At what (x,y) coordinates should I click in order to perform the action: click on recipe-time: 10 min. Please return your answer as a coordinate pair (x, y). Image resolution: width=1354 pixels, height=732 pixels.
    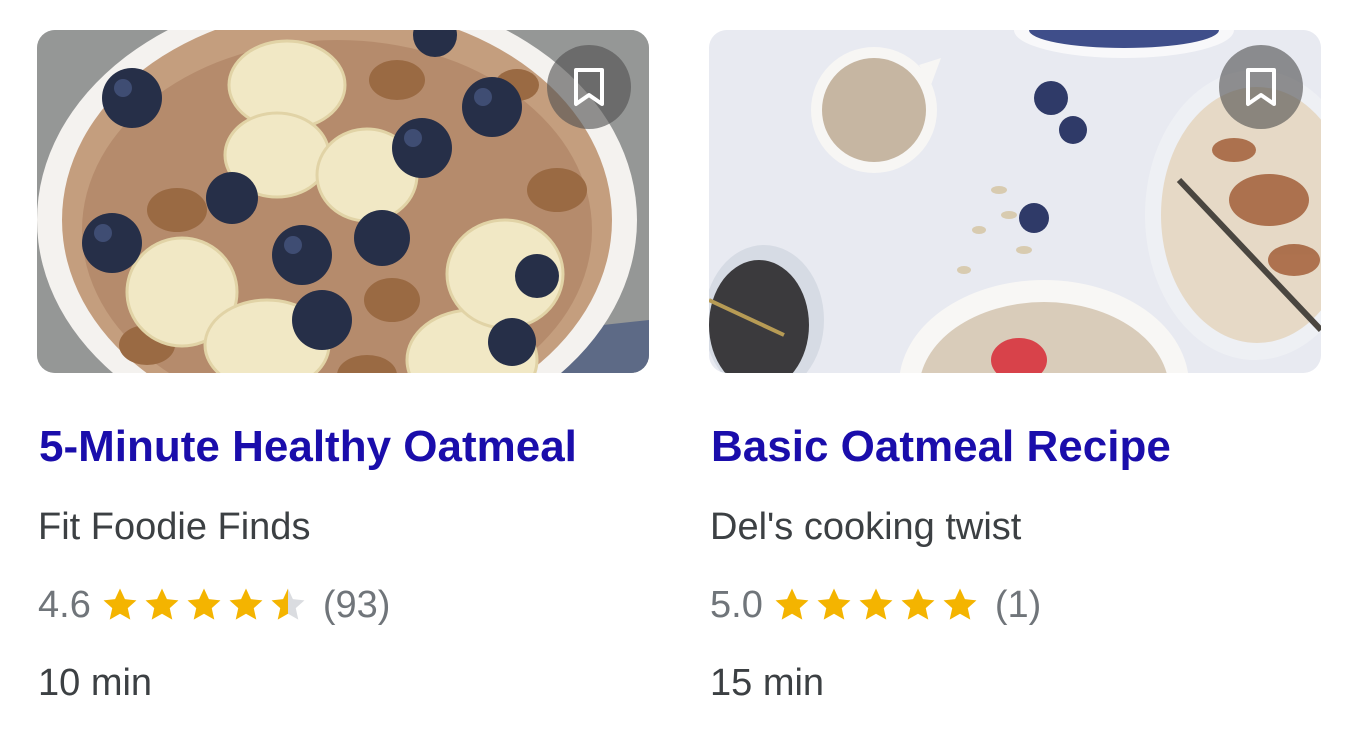
    Looking at the image, I should click on (95, 683).